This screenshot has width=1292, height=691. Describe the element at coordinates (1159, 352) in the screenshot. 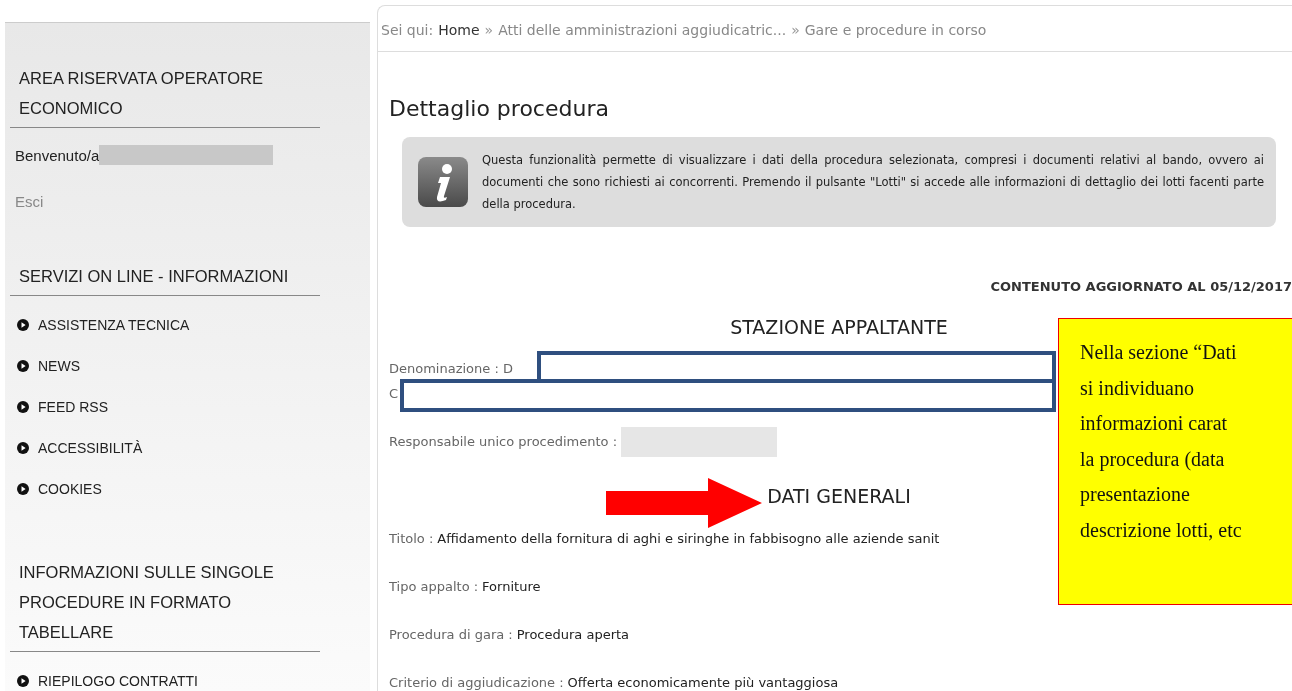

I see `callout-line: Nella sezione “Dati` at that location.